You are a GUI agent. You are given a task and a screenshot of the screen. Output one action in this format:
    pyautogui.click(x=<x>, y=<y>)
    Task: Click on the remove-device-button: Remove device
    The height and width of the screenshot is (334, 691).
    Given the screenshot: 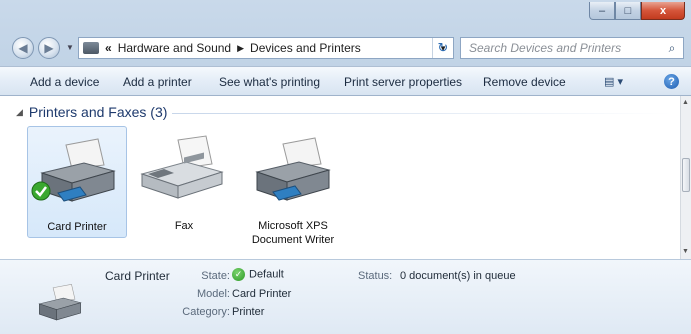 What is the action you would take?
    pyautogui.click(x=524, y=82)
    